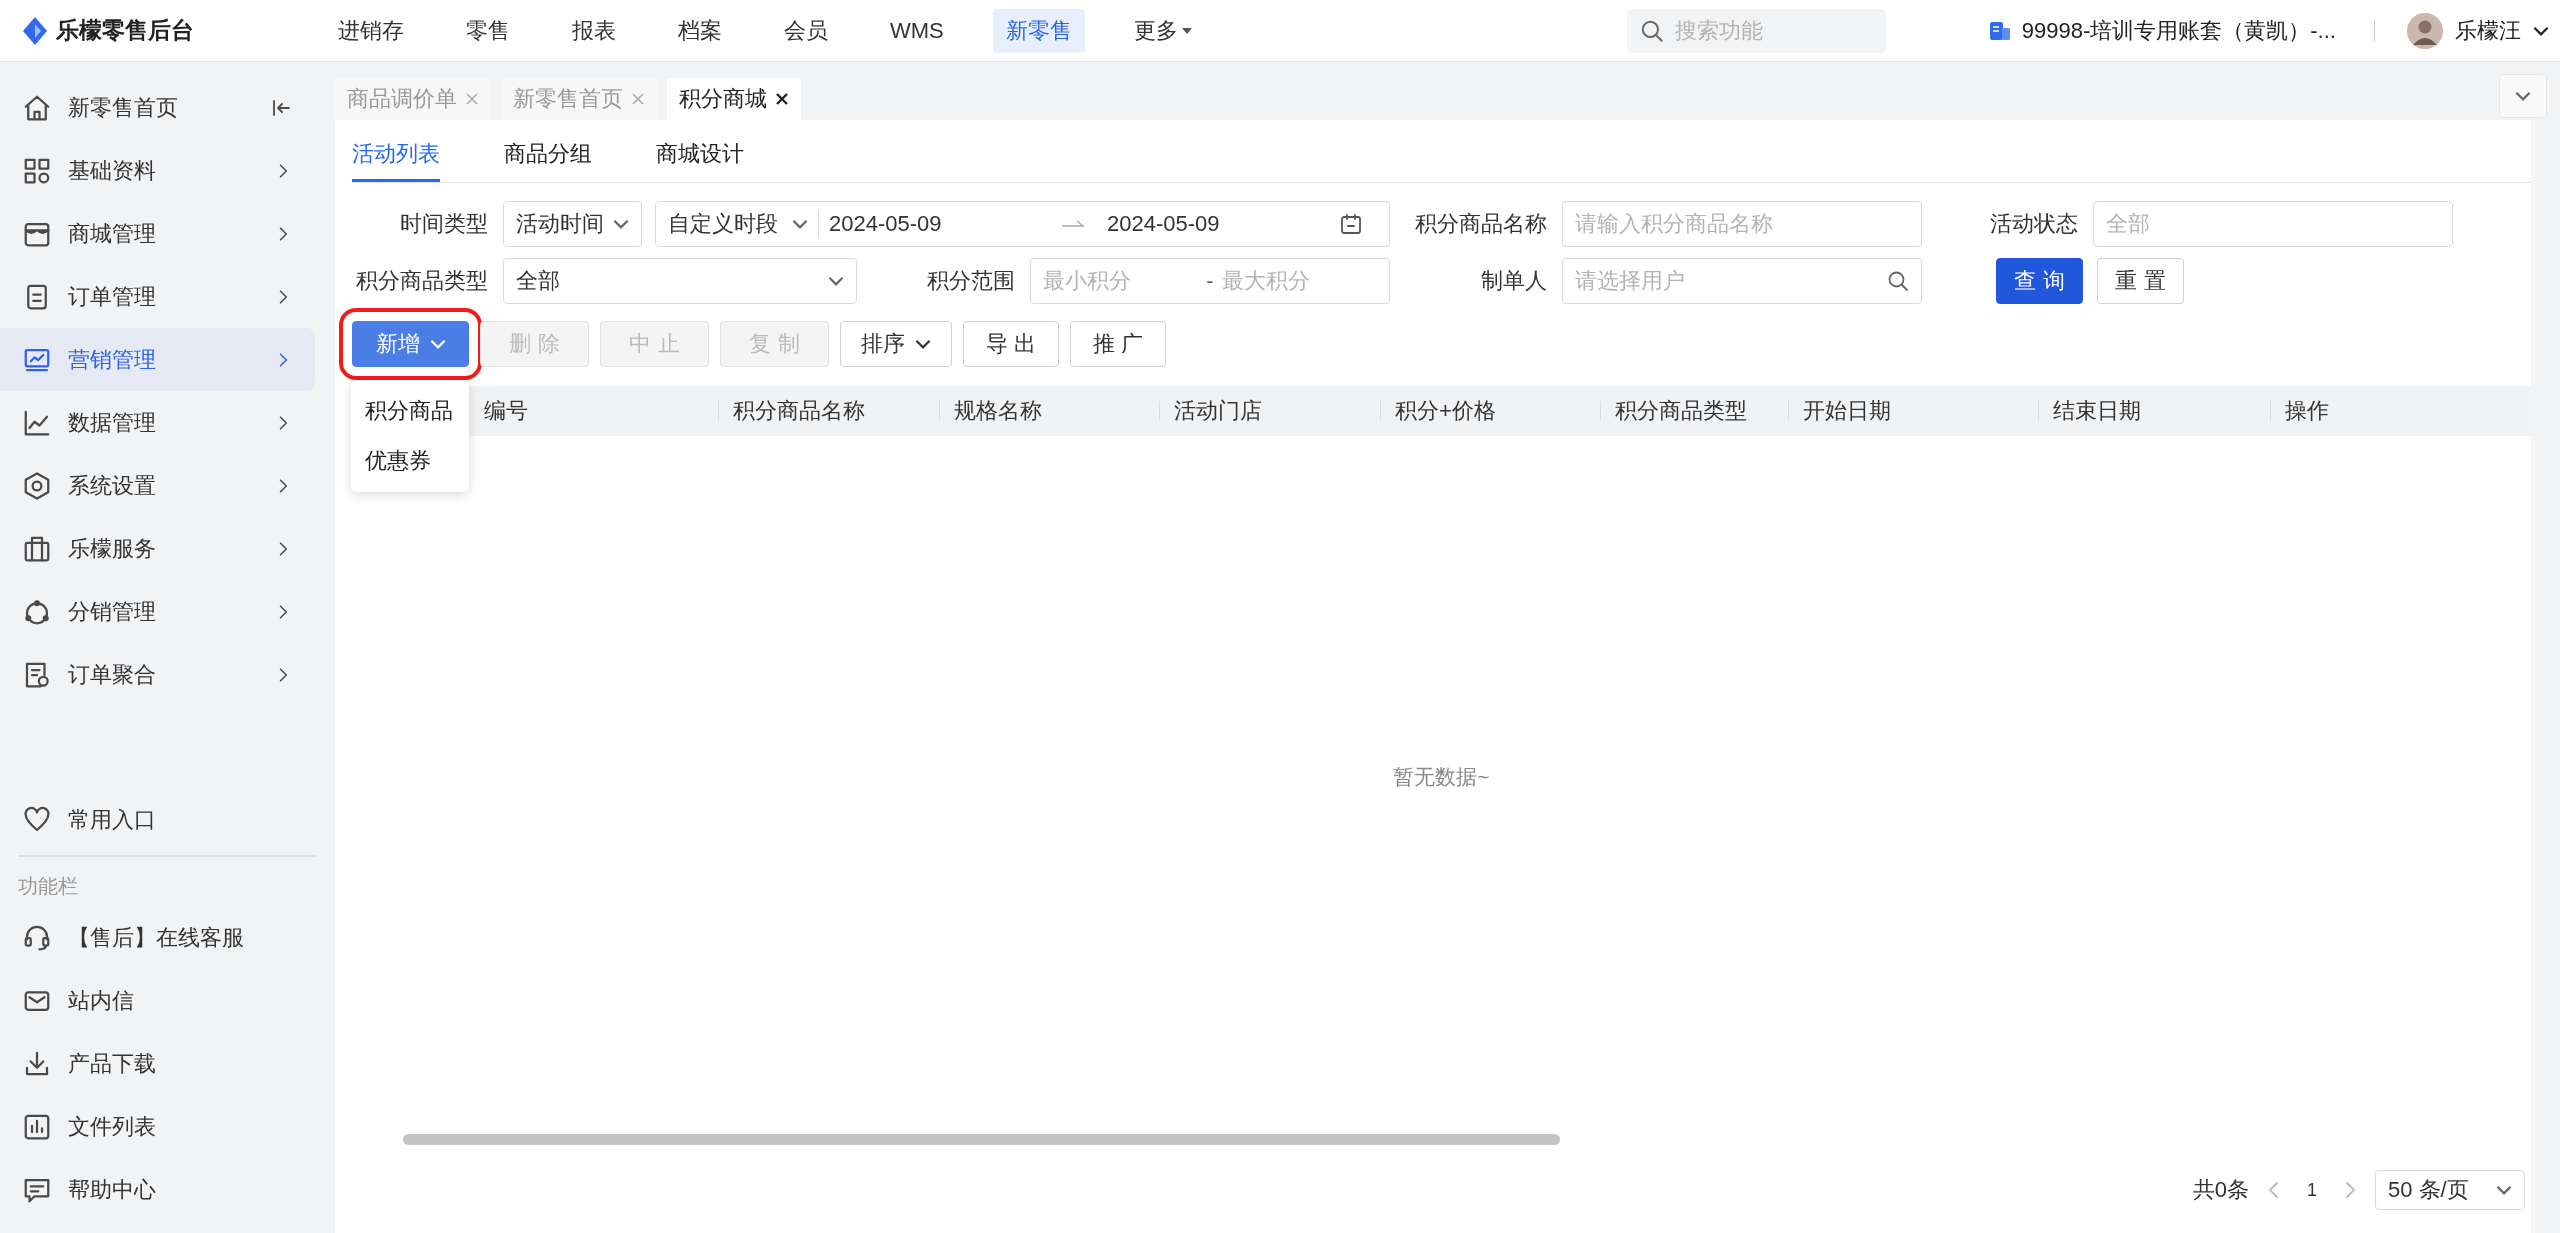 The height and width of the screenshot is (1233, 2560). Describe the element at coordinates (157, 233) in the screenshot. I see `sidebar-item: 商城管理` at that location.